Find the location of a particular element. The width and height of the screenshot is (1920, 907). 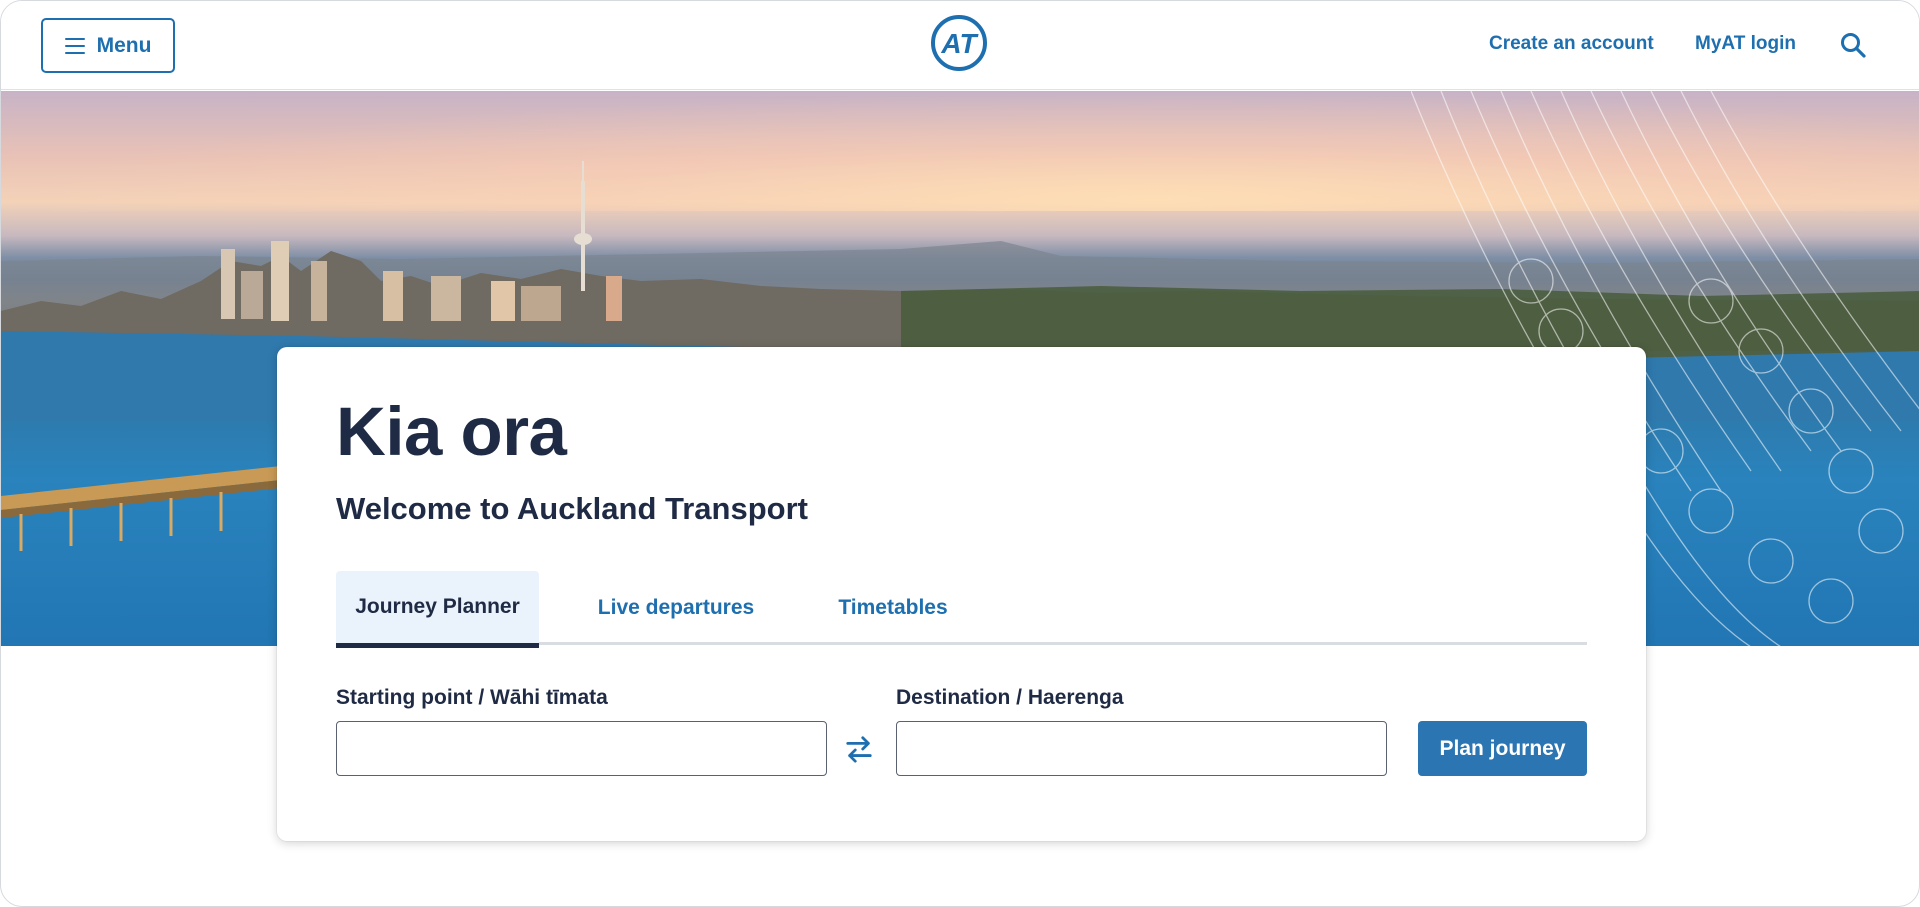

tab-live-departures: Live departures is located at coordinates (676, 608).